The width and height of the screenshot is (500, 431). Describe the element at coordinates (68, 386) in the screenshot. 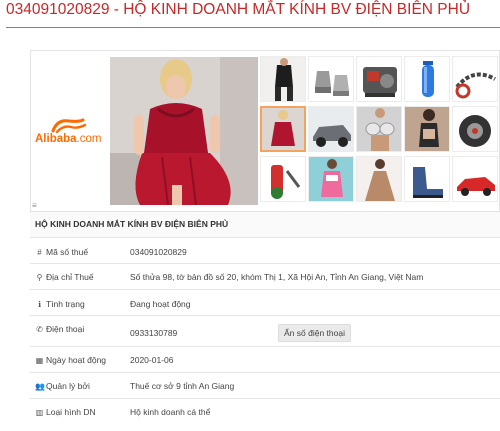

I see `manager-label: Quản lý bởi` at that location.